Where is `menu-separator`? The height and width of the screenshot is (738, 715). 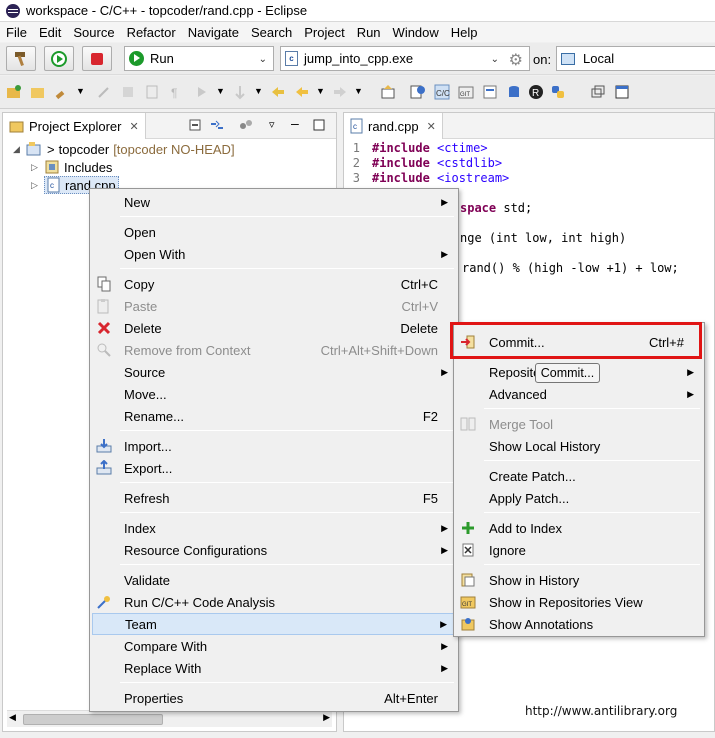 menu-separator is located at coordinates (287, 512).